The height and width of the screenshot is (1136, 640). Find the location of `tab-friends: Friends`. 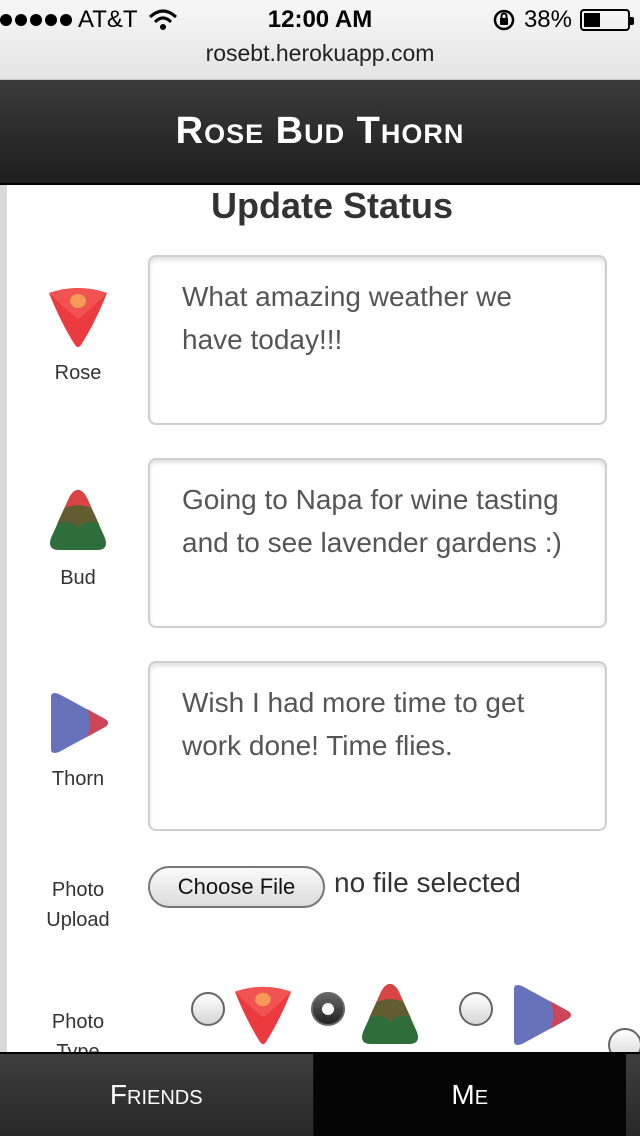

tab-friends: Friends is located at coordinates (157, 1095).